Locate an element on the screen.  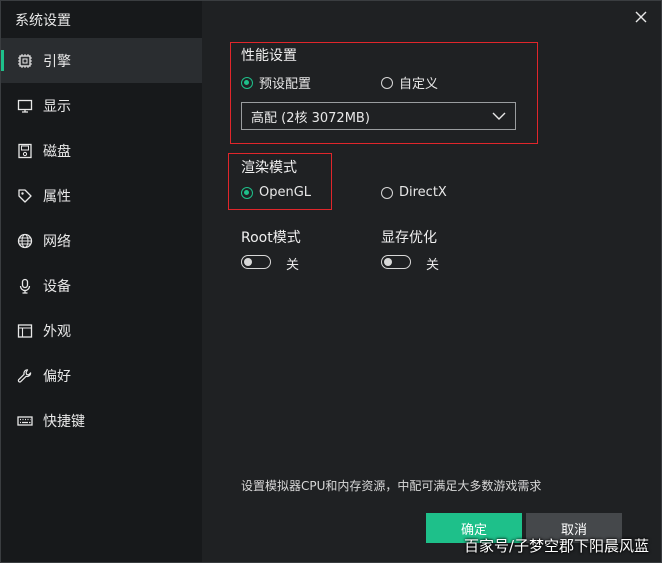
sidebar-item-properties: 属性 is located at coordinates (101, 195).